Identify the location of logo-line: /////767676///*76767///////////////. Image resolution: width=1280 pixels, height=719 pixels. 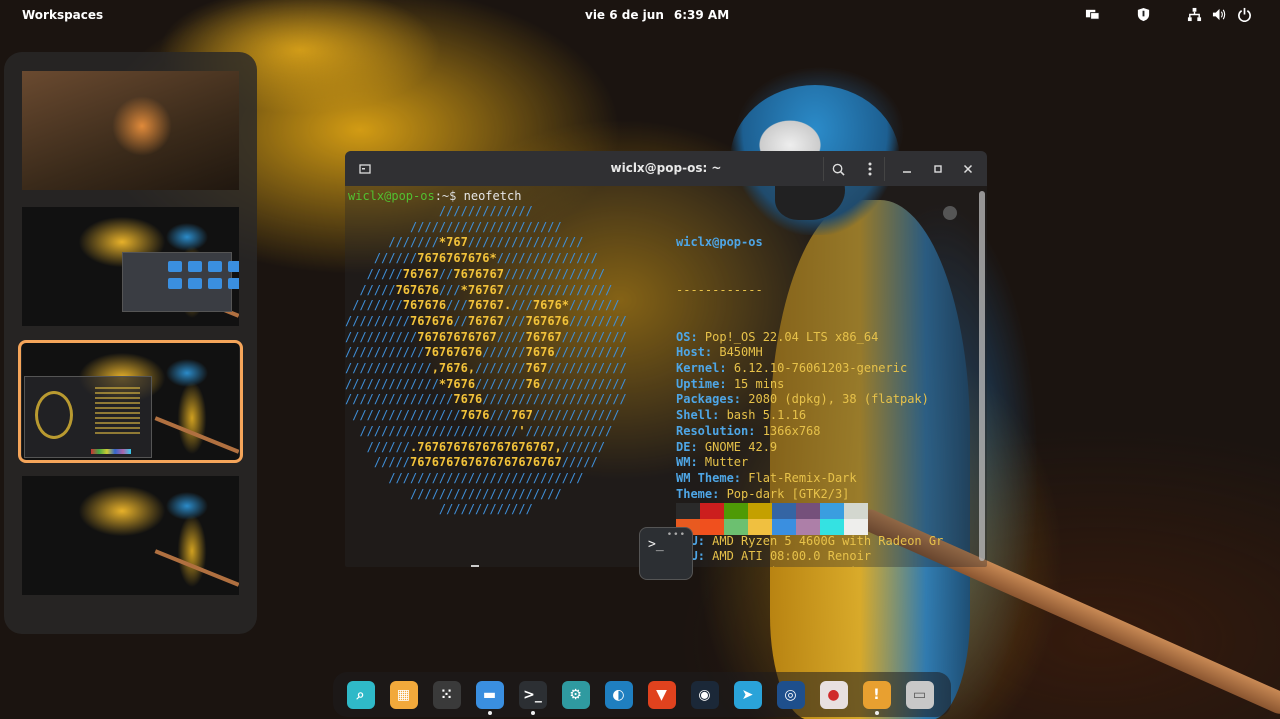
(479, 289).